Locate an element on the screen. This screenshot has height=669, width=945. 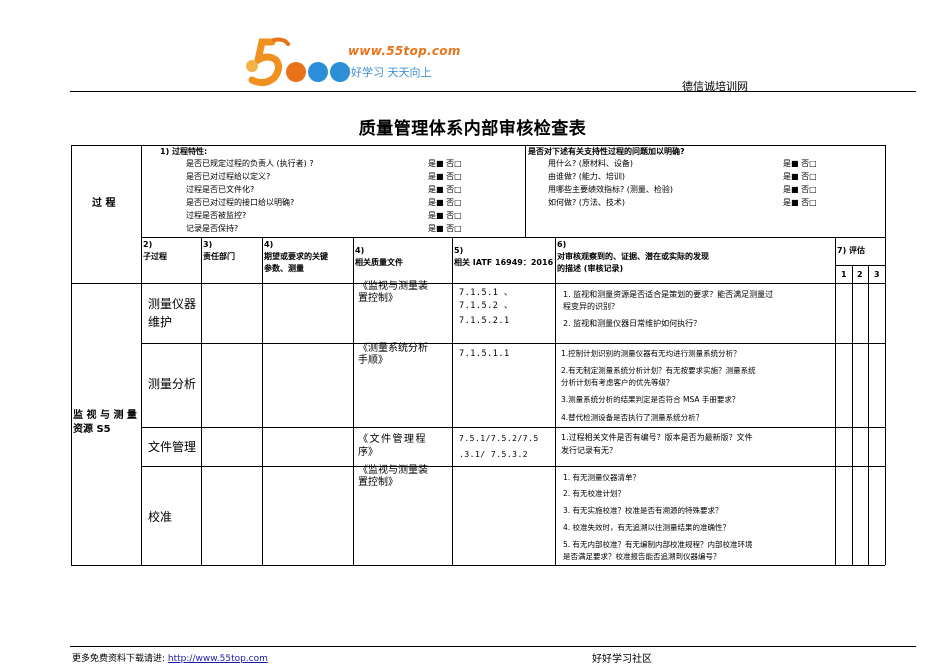
group-label: 监 视 与 测 量 is located at coordinates (105, 415).